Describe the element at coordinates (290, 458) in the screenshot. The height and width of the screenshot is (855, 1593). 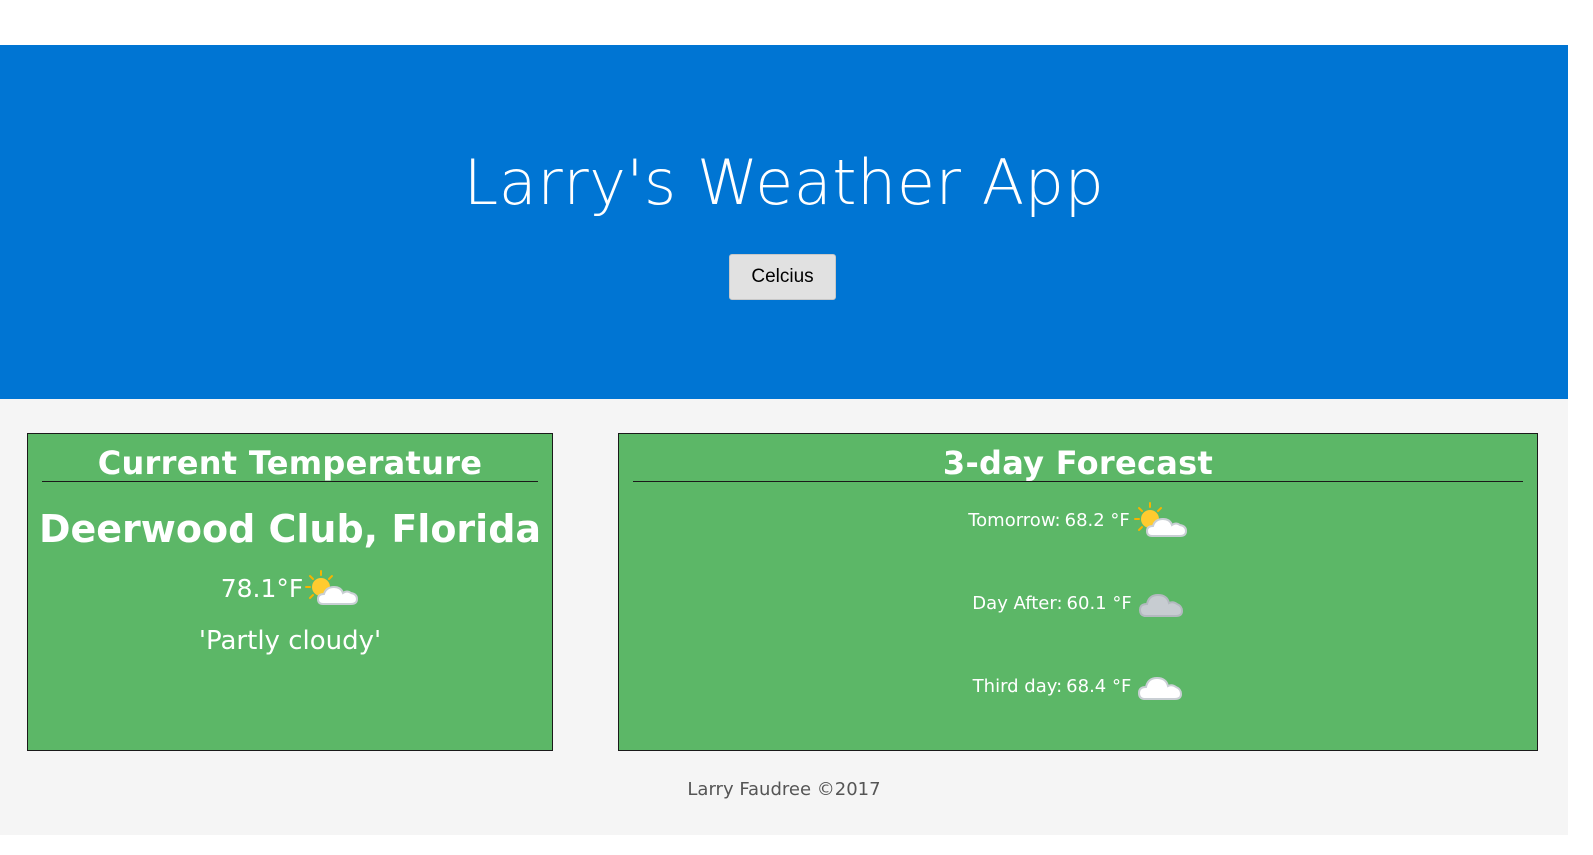
I see `current-temperature-heading: Current Temperature` at that location.